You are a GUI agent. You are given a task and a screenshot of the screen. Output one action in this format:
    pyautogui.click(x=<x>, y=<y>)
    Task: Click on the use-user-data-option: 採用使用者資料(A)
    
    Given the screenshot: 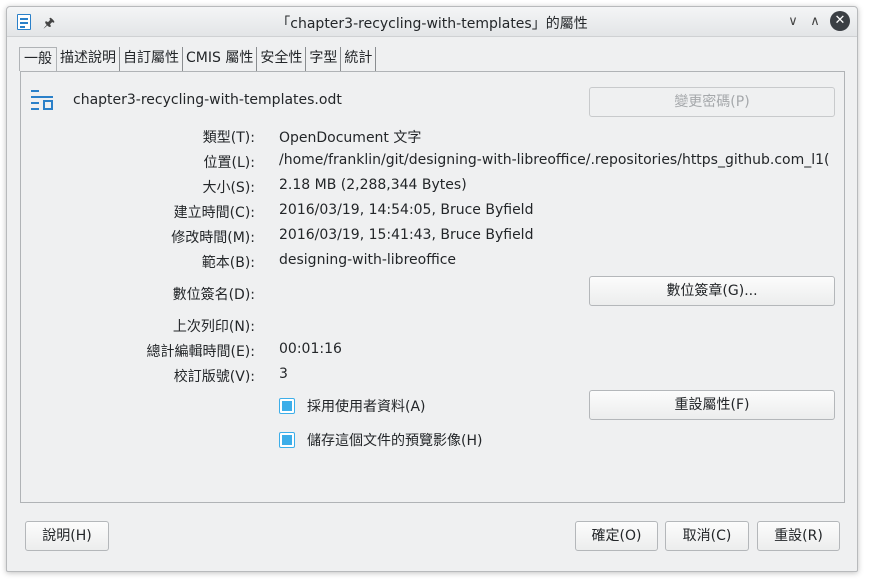 What is the action you would take?
    pyautogui.click(x=352, y=406)
    